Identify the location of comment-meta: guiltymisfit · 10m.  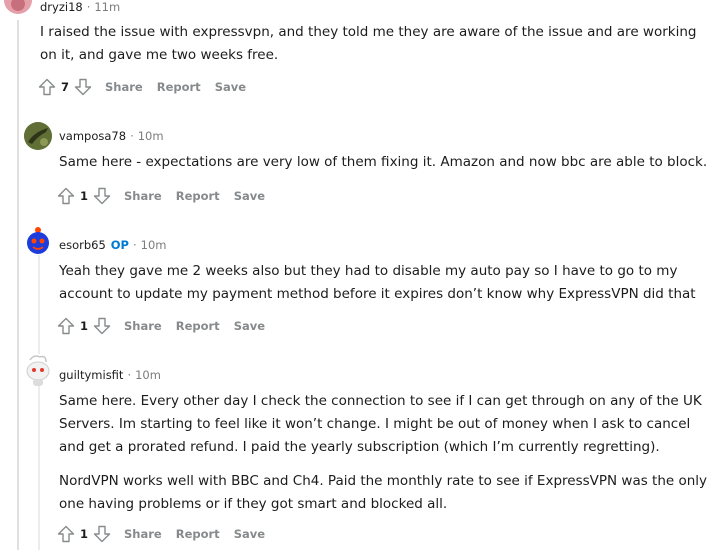
(110, 375).